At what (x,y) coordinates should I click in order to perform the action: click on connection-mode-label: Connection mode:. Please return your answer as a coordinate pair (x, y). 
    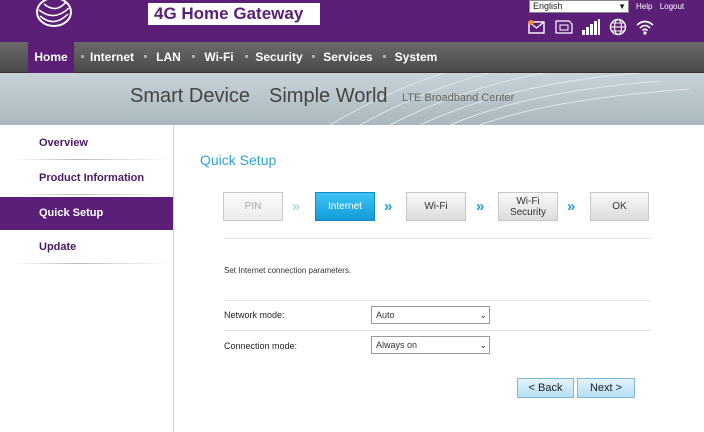
    Looking at the image, I should click on (261, 346).